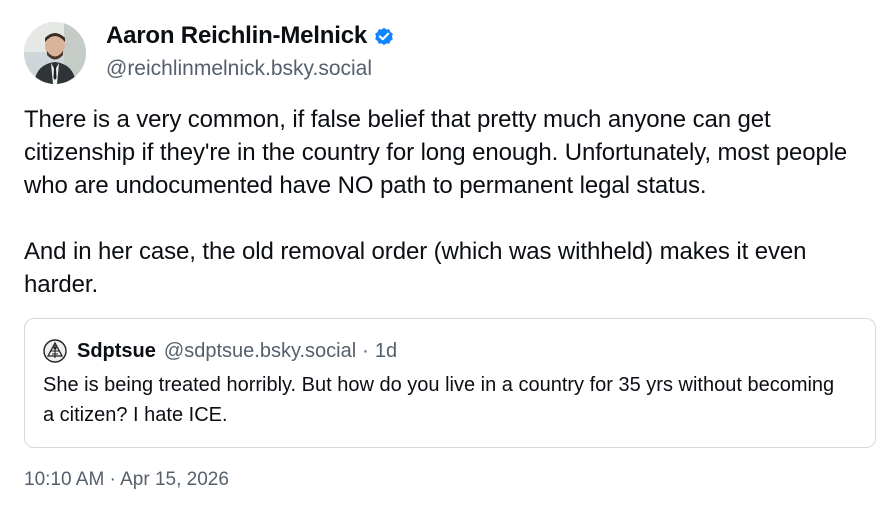  I want to click on quoted-author-name: Sdptsue, so click(116, 351).